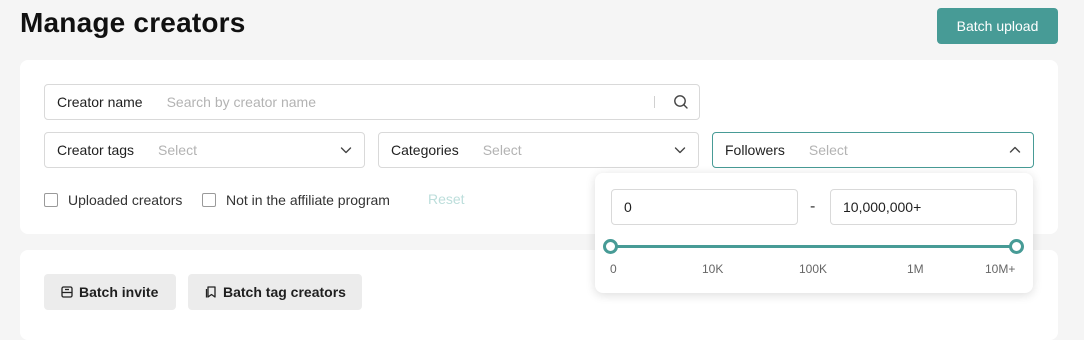 The height and width of the screenshot is (340, 1084). Describe the element at coordinates (923, 207) in the screenshot. I see `followers-max-input: 10,000,000+` at that location.